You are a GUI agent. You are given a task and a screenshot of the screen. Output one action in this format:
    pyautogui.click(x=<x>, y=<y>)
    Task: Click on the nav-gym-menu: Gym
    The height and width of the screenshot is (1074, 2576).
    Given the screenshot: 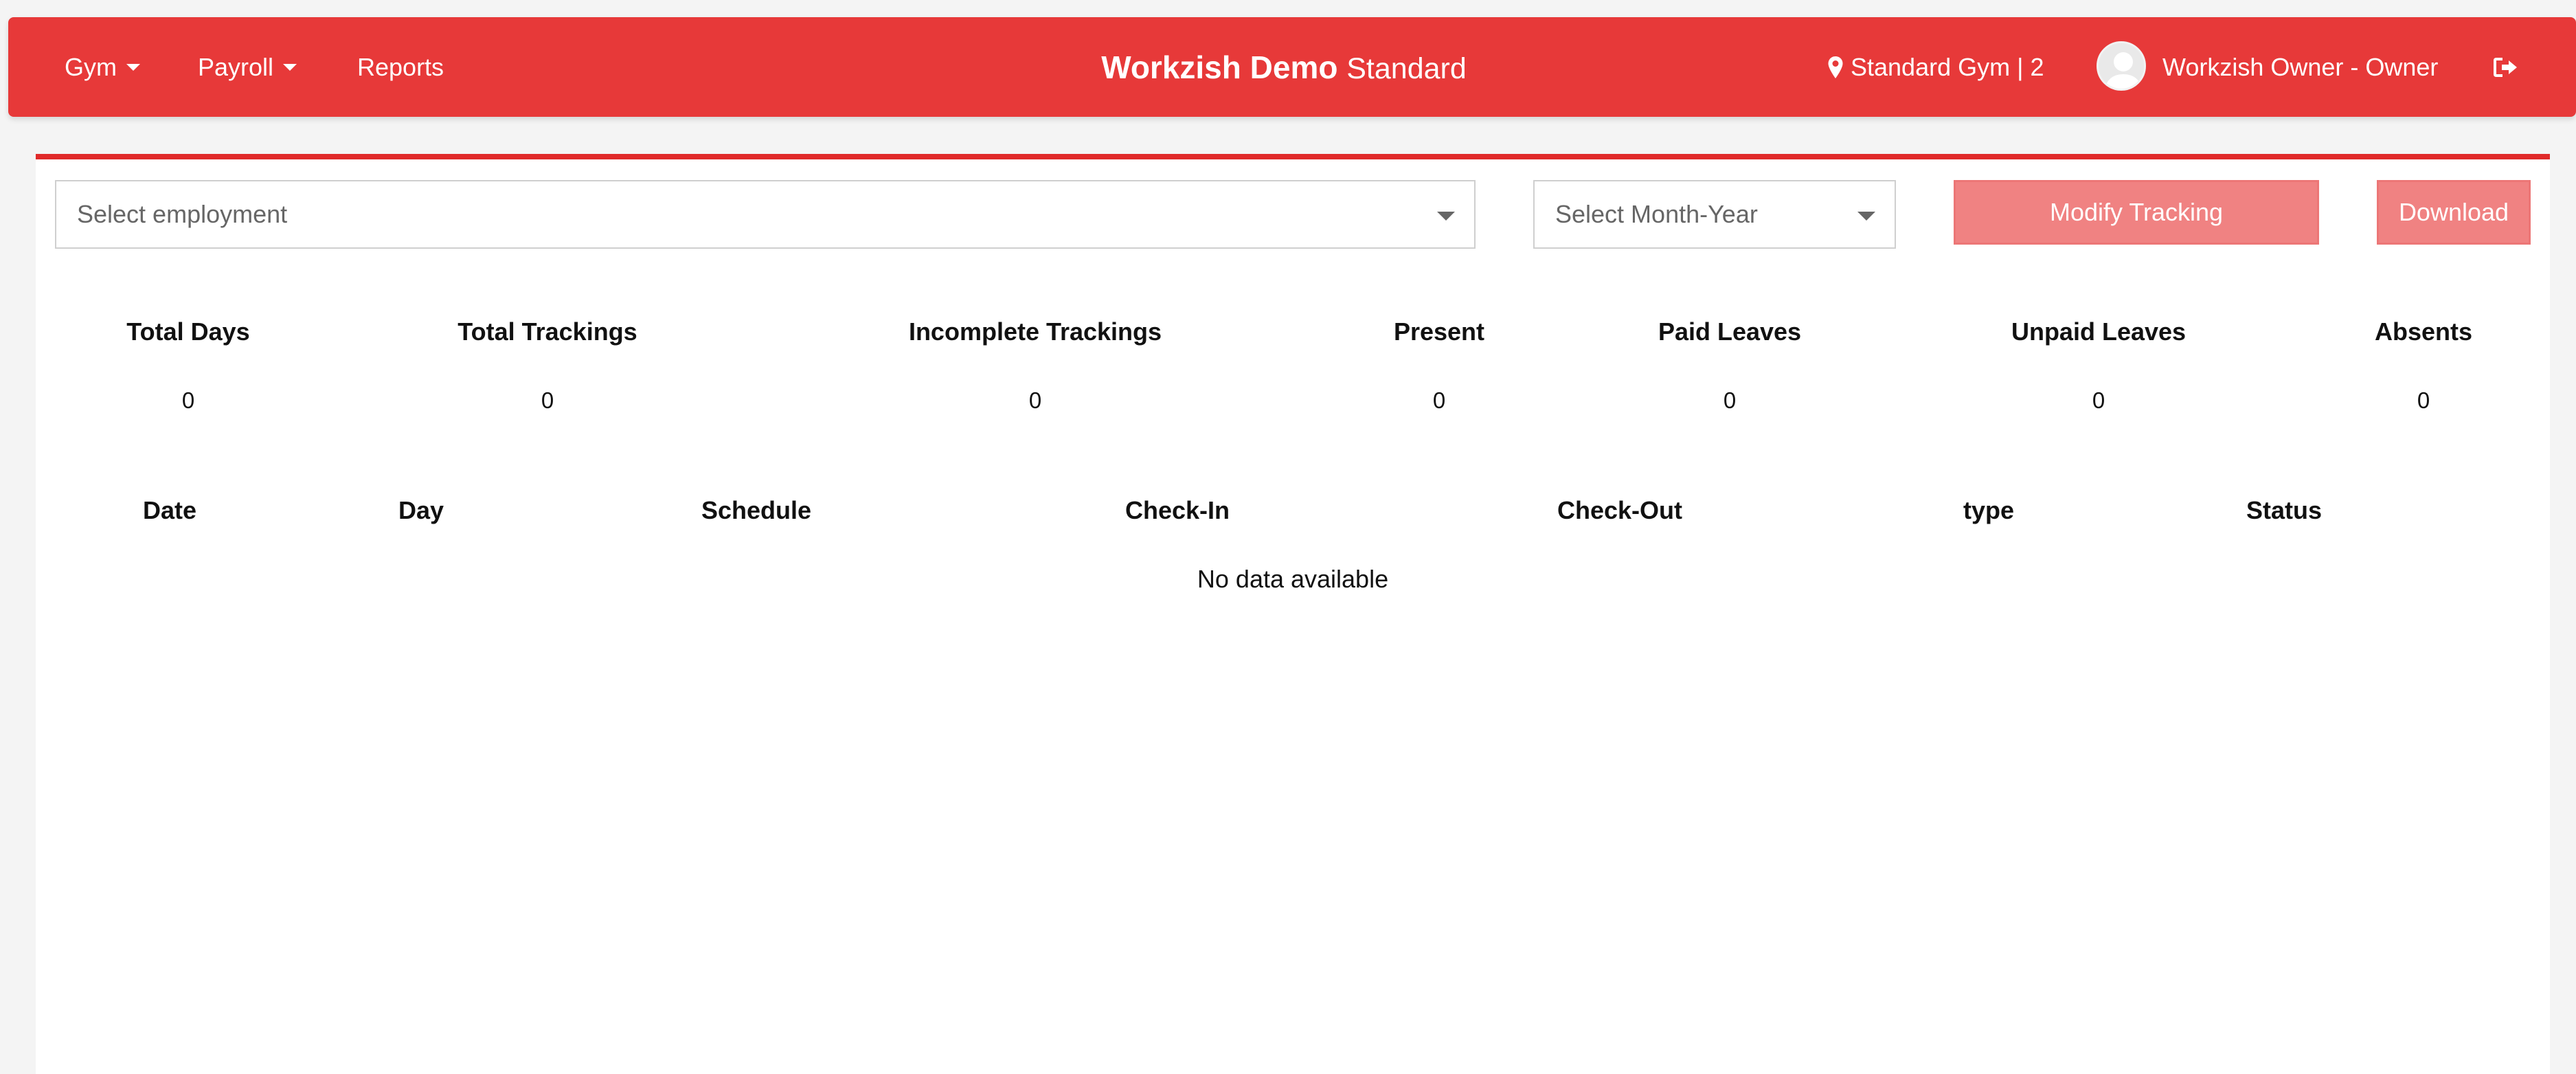 What is the action you would take?
    pyautogui.click(x=102, y=67)
    